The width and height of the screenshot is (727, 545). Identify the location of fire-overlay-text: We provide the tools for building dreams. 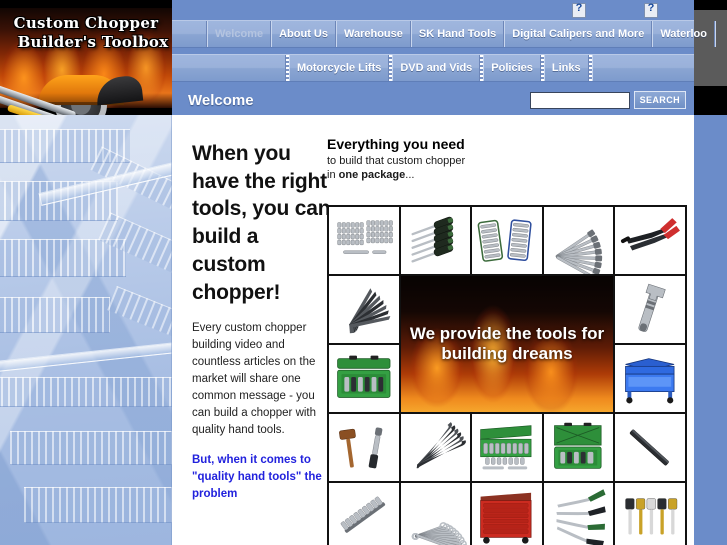
(507, 343).